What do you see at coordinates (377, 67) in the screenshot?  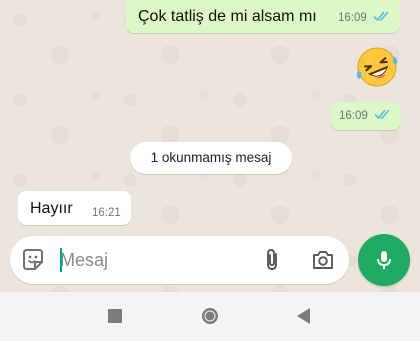 I see `rofl-emoji-icon` at bounding box center [377, 67].